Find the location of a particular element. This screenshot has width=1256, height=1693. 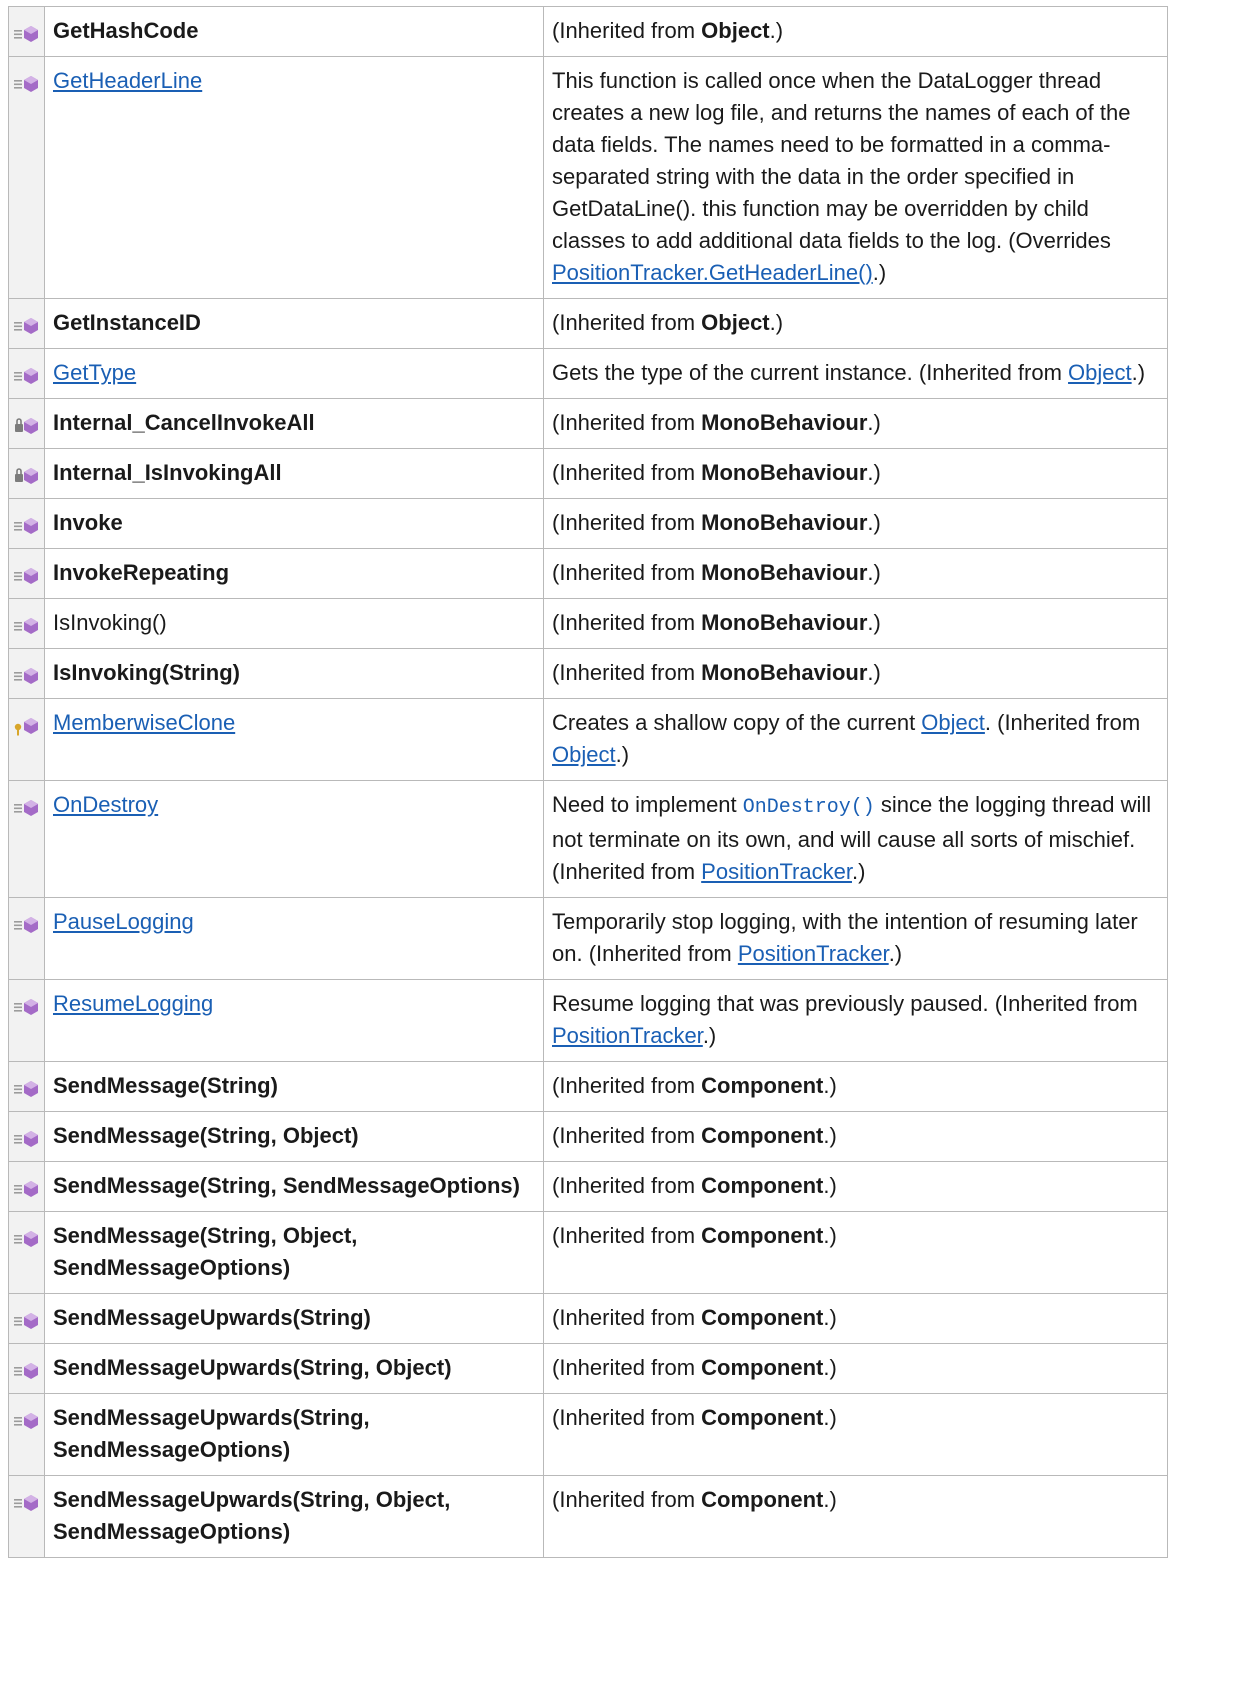

member-name: SendMessage(String, Object) is located at coordinates (206, 1135).